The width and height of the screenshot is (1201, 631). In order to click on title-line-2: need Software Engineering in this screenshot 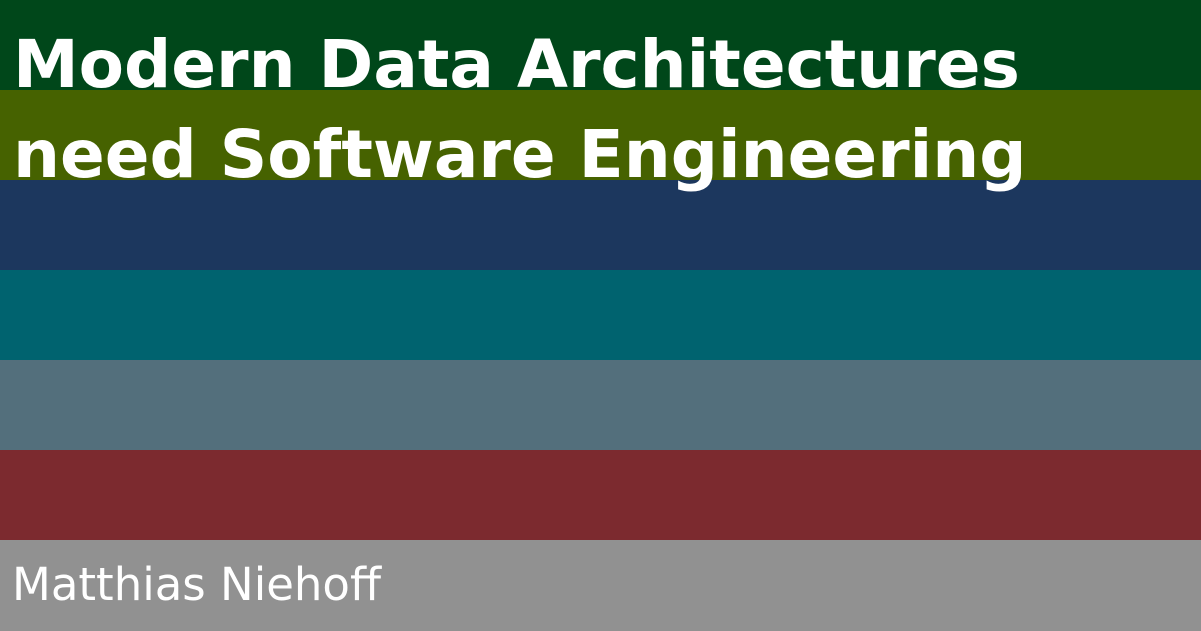, I will do `click(520, 154)`.